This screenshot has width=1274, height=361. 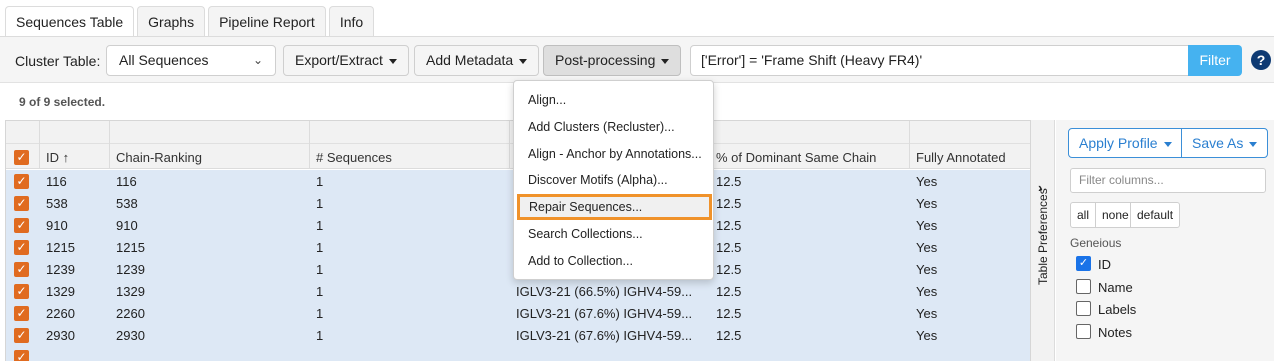 I want to click on column-header-id: ID ↑, so click(x=57, y=157).